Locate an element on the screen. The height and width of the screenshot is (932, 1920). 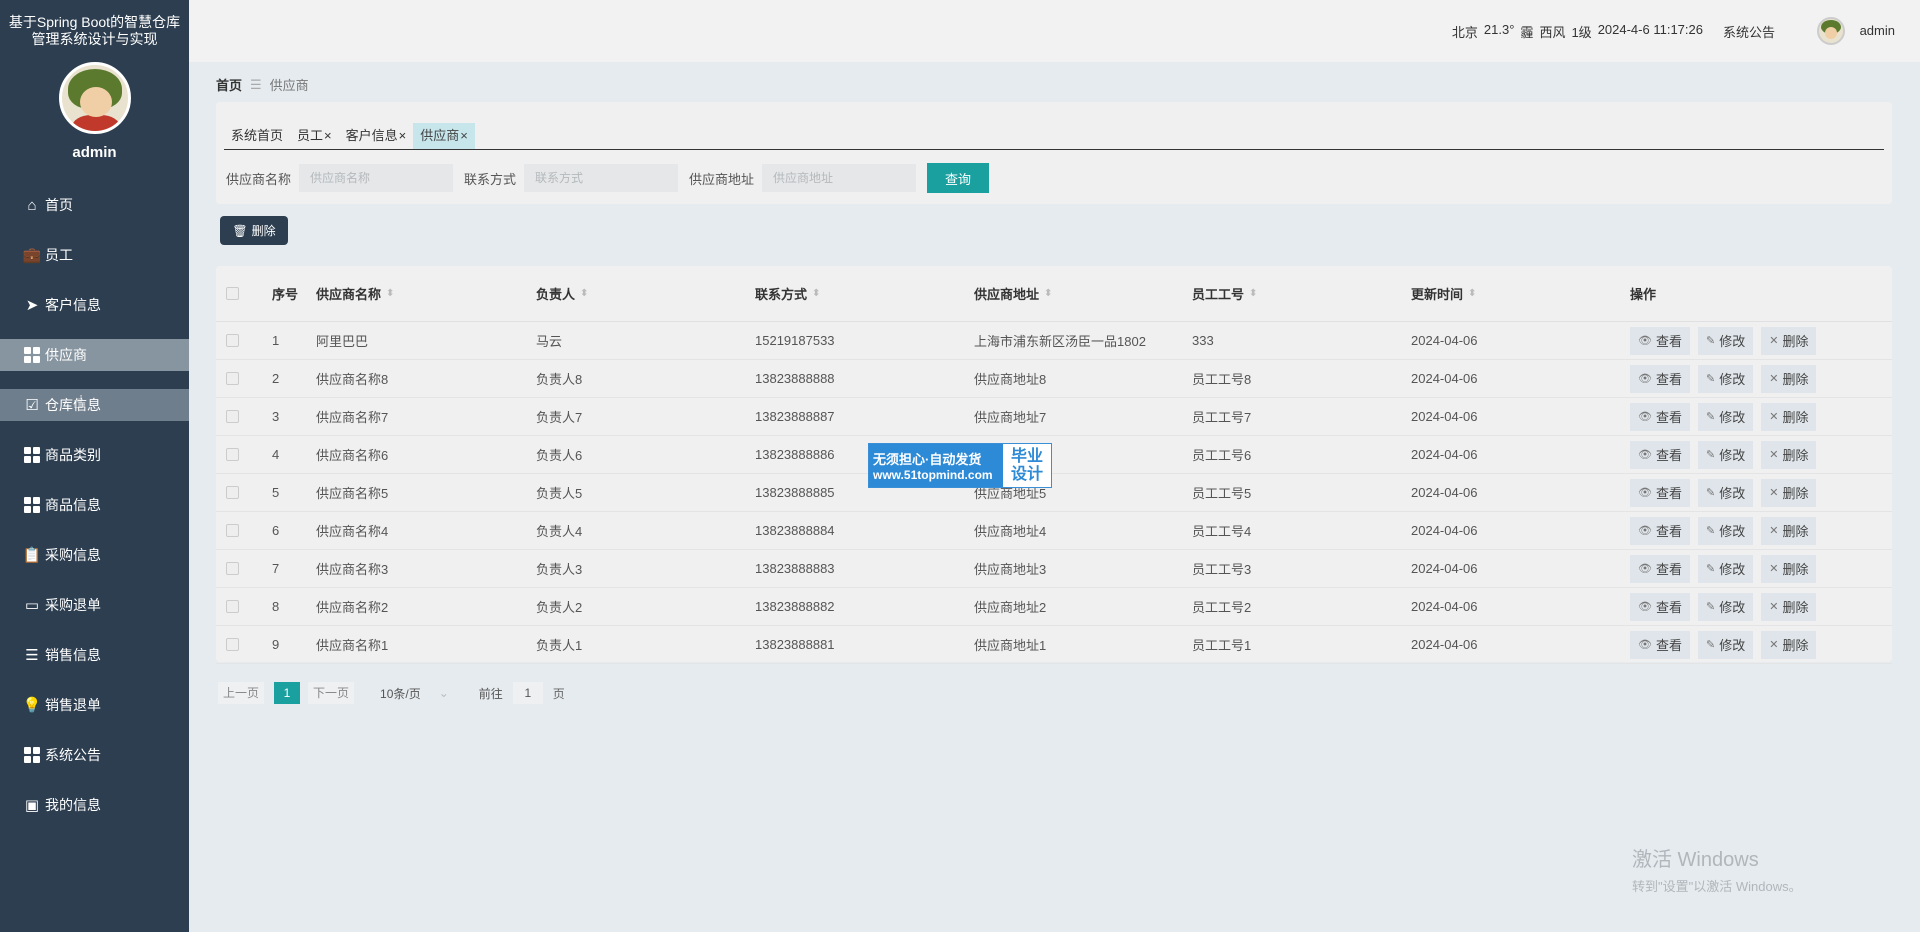
header-username: admin is located at coordinates (1877, 30).